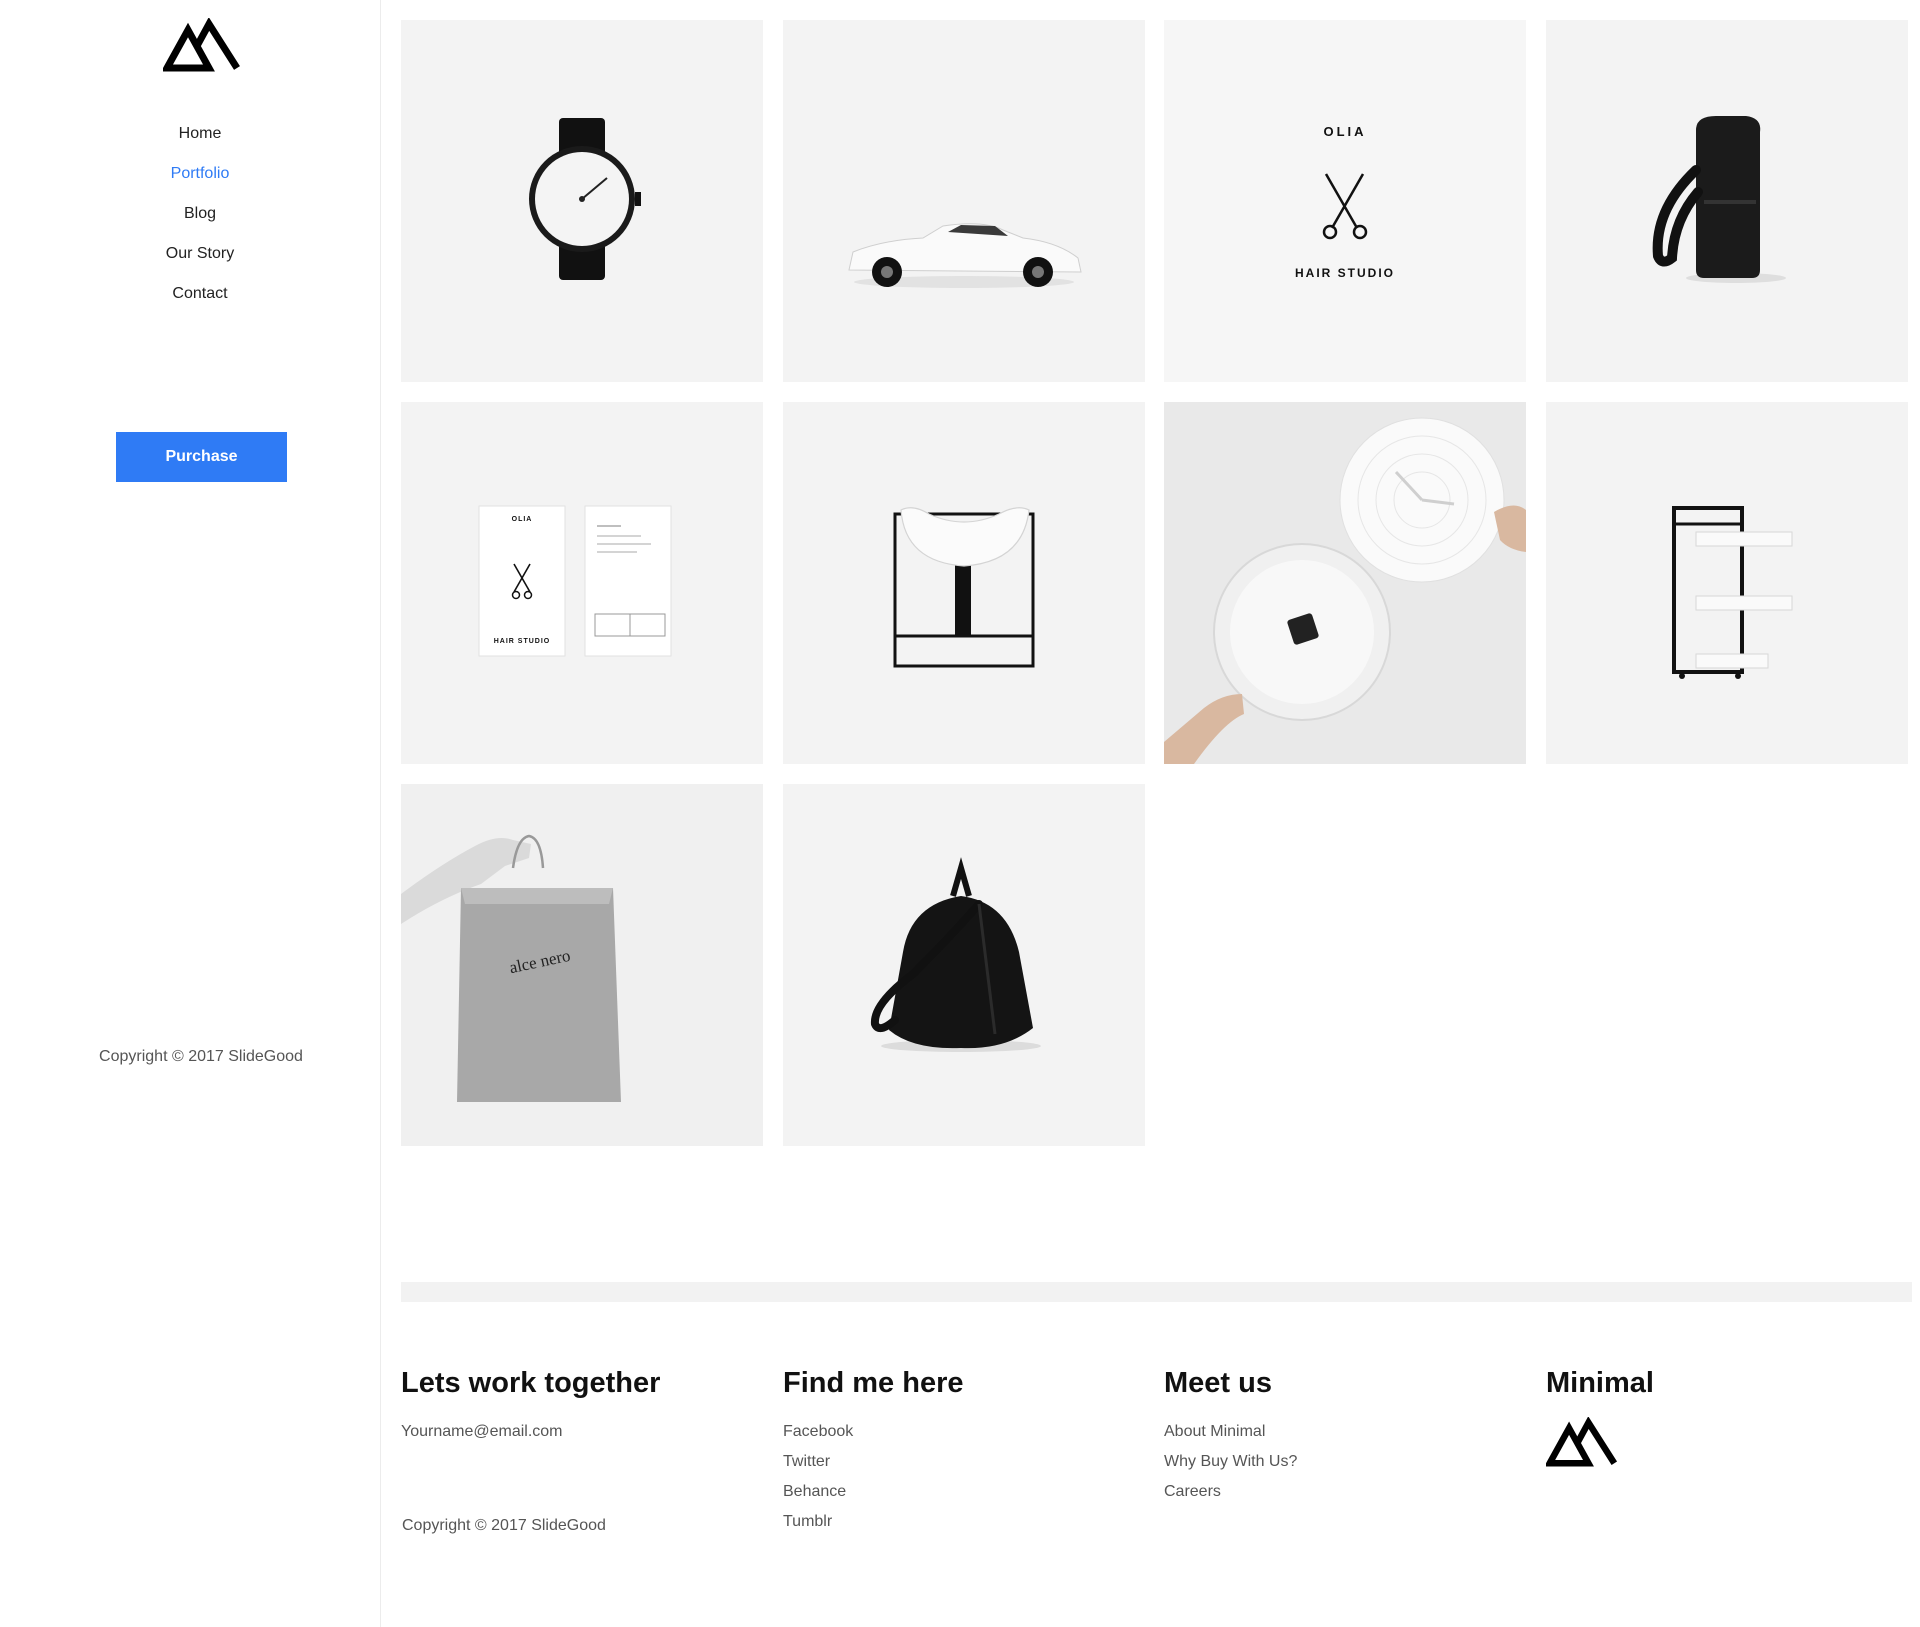 This screenshot has width=1920, height=1627. What do you see at coordinates (201, 1056) in the screenshot?
I see `sidebar-copyright: Copyright © 2017 SlideGood` at bounding box center [201, 1056].